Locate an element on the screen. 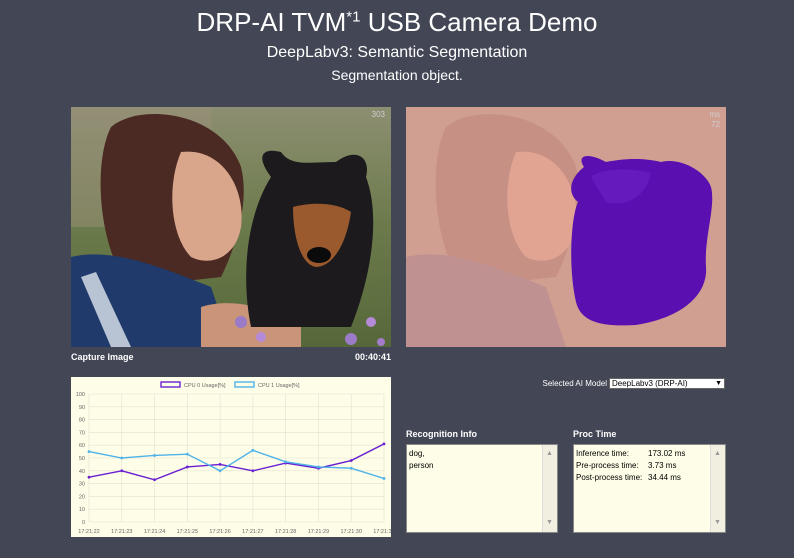 The width and height of the screenshot is (794, 558). page-title: DRP-AI TVM*1 USB Camera Demo is located at coordinates (397, 22).